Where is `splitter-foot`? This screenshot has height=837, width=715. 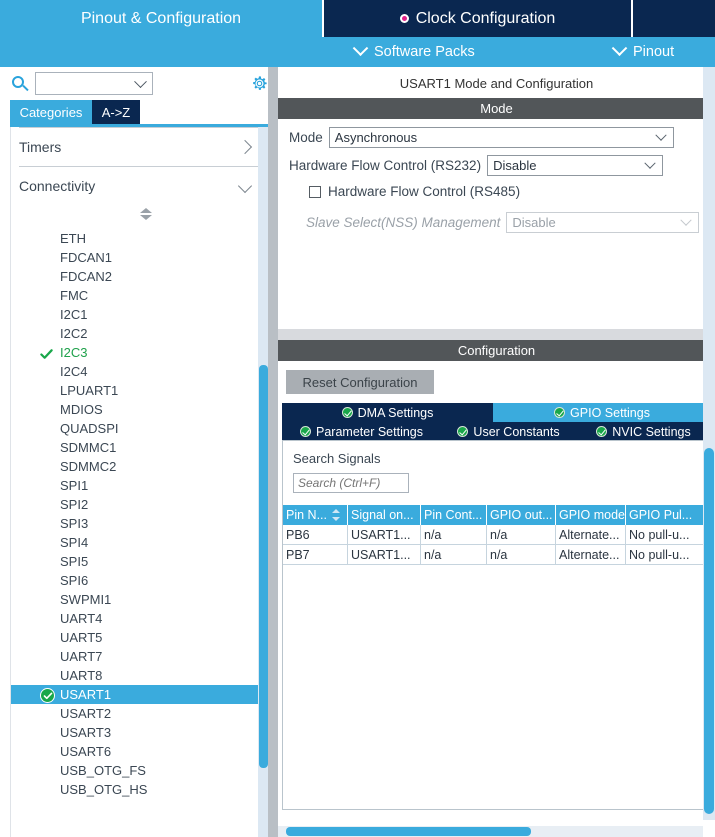 splitter-foot is located at coordinates (273, 828).